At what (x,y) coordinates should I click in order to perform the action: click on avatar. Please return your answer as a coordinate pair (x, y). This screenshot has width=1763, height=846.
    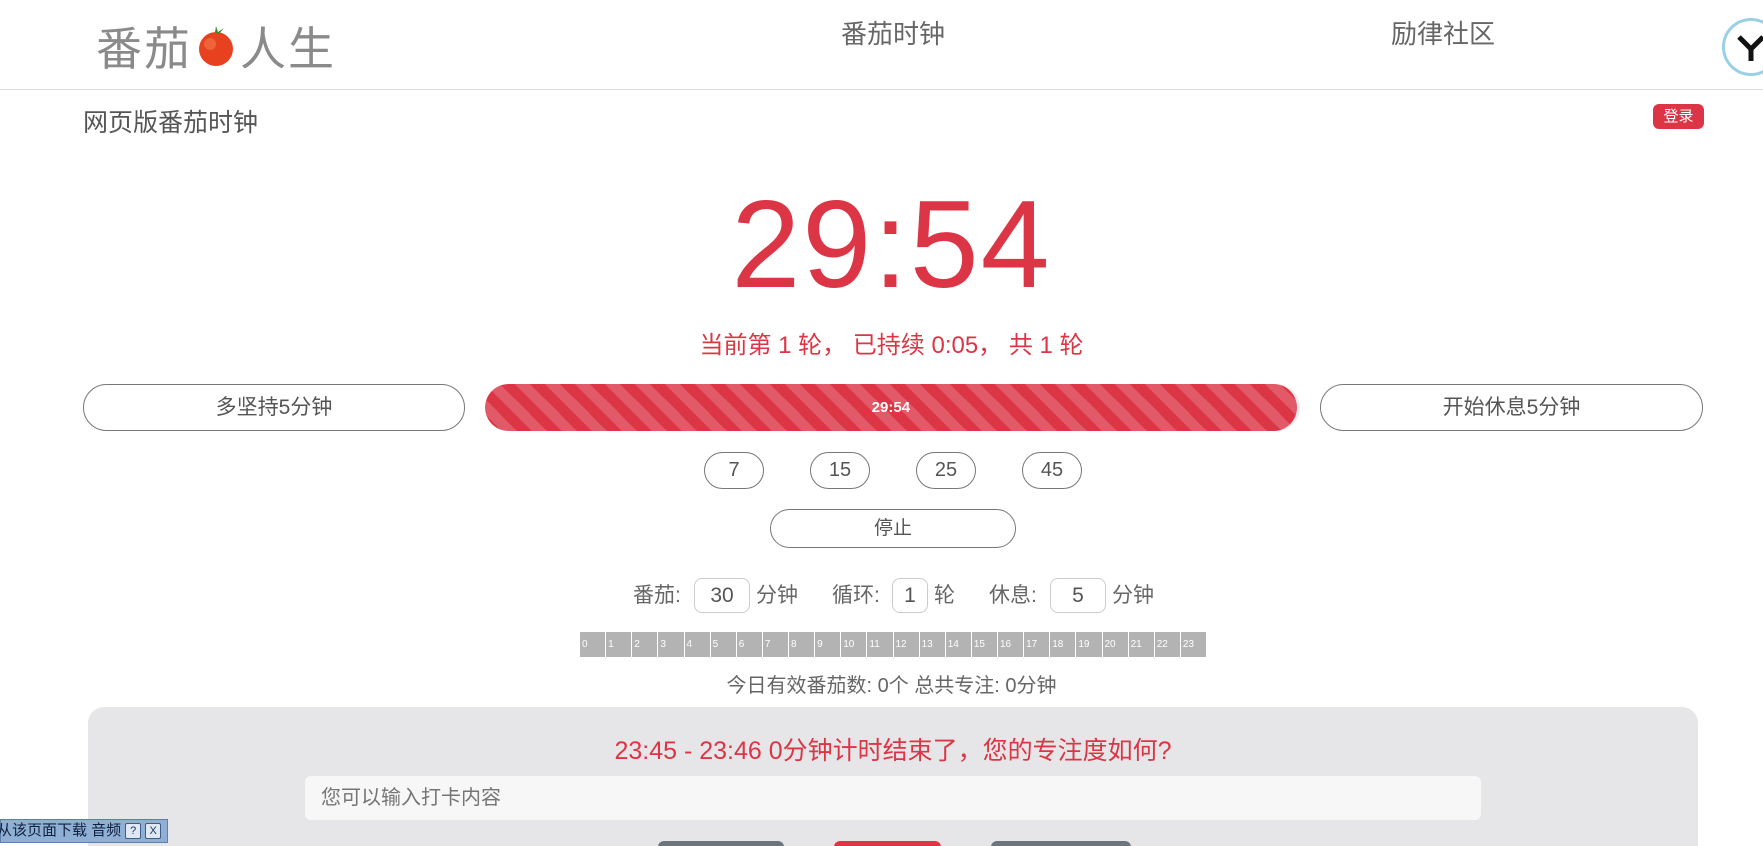
    Looking at the image, I should click on (1742, 47).